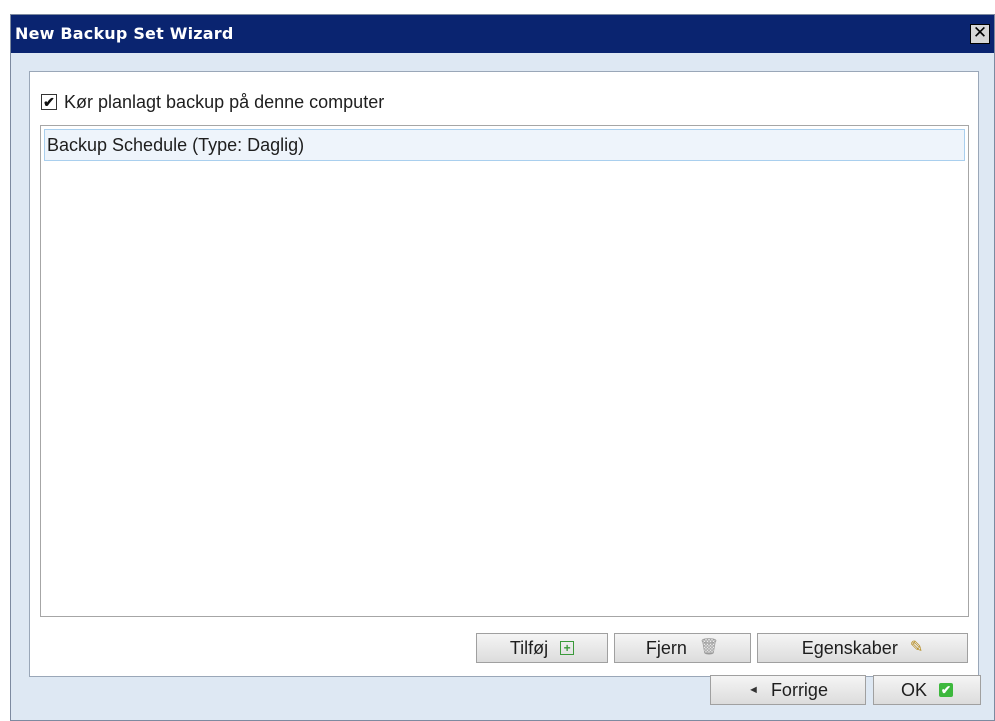 The image size is (995, 721). I want to click on enable-schedule-row: ✔ Kør planlagt backup på denne computer, so click(212, 102).